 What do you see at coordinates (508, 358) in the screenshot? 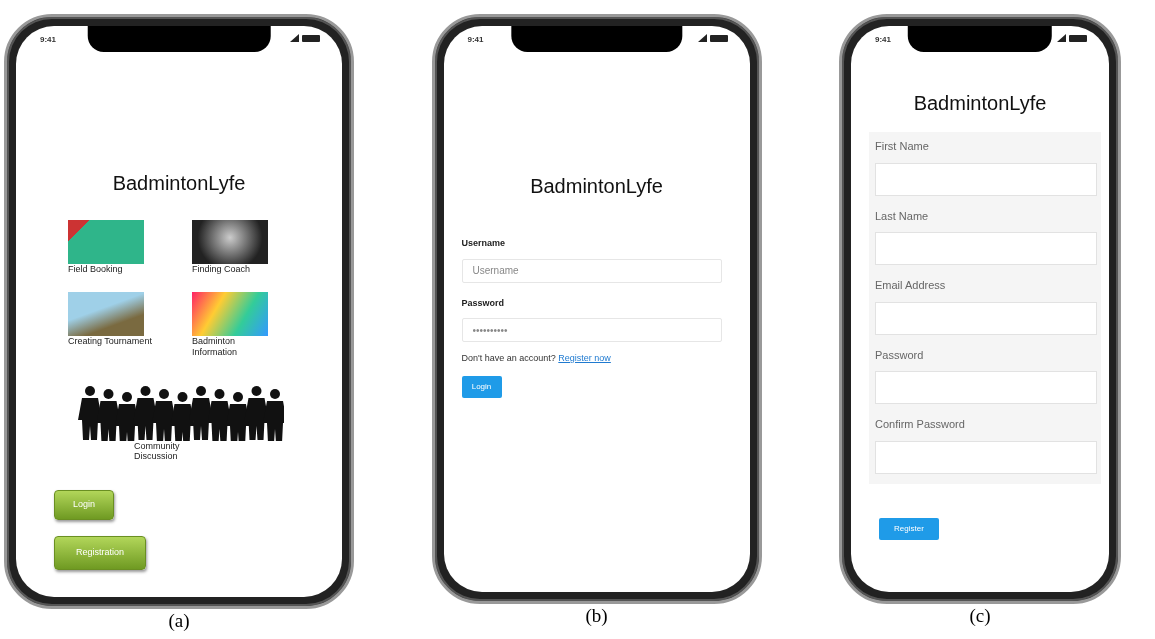
I see `account-prompt: Don't have an account?` at bounding box center [508, 358].